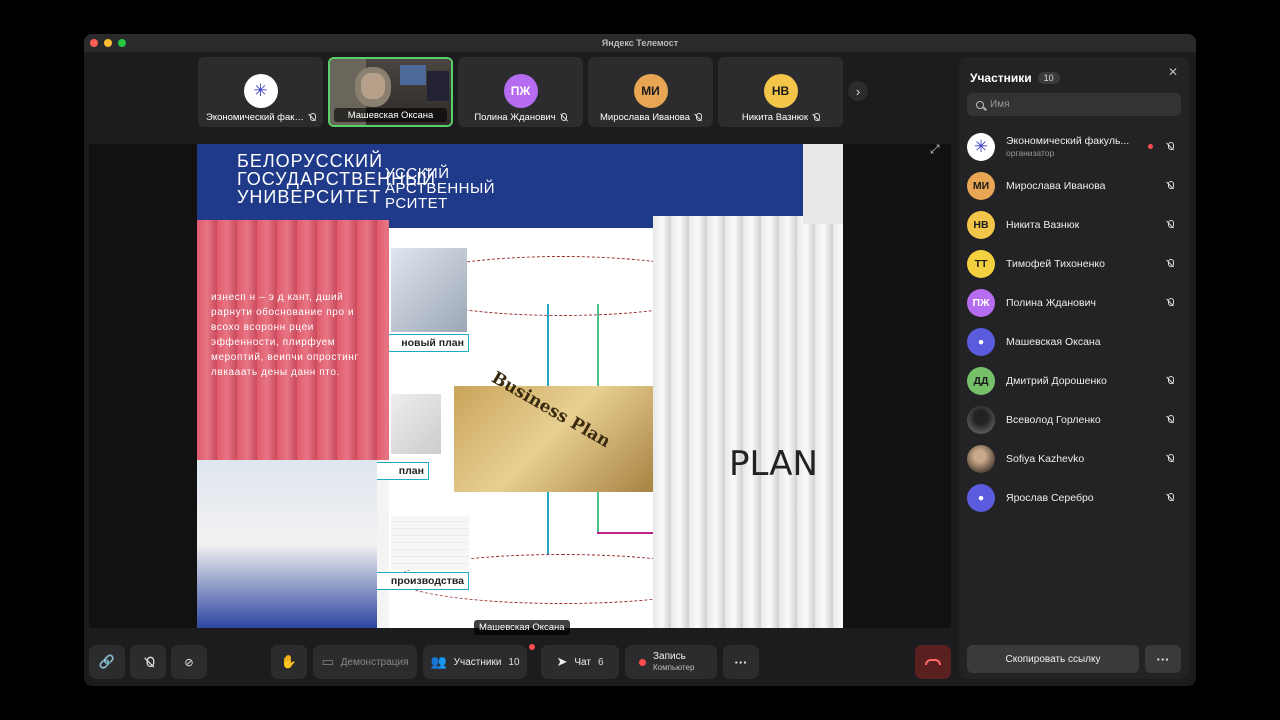 The image size is (1280, 720). What do you see at coordinates (1053, 659) in the screenshot?
I see `copy-link-panel-button: Скопировать ссылку` at bounding box center [1053, 659].